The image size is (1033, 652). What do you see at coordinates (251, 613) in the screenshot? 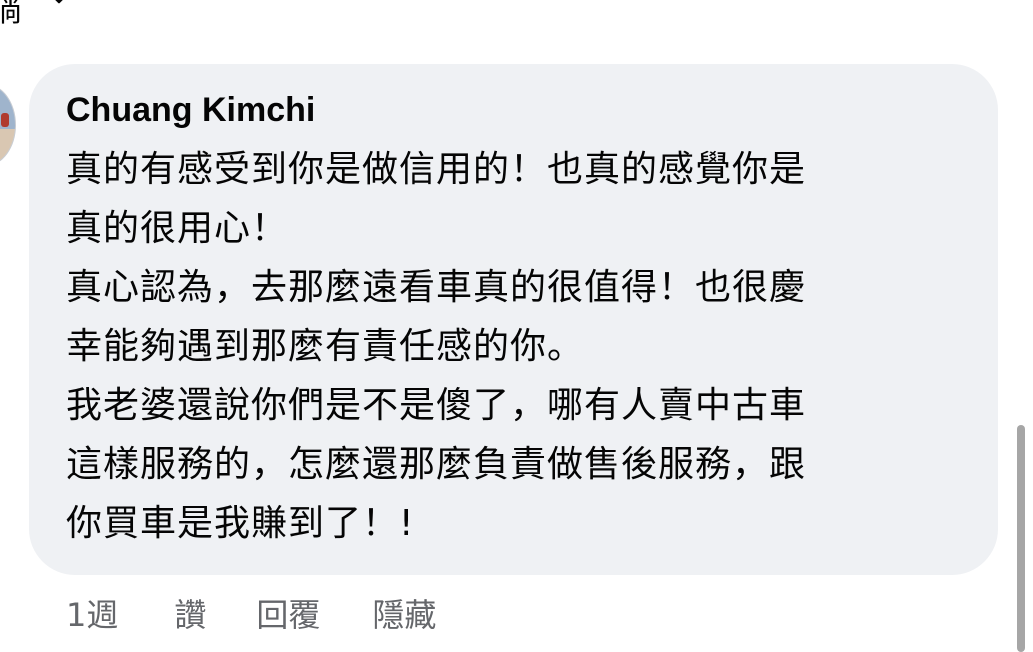
I see `comment-actions: 1週 讚 回覆 隱藏` at bounding box center [251, 613].